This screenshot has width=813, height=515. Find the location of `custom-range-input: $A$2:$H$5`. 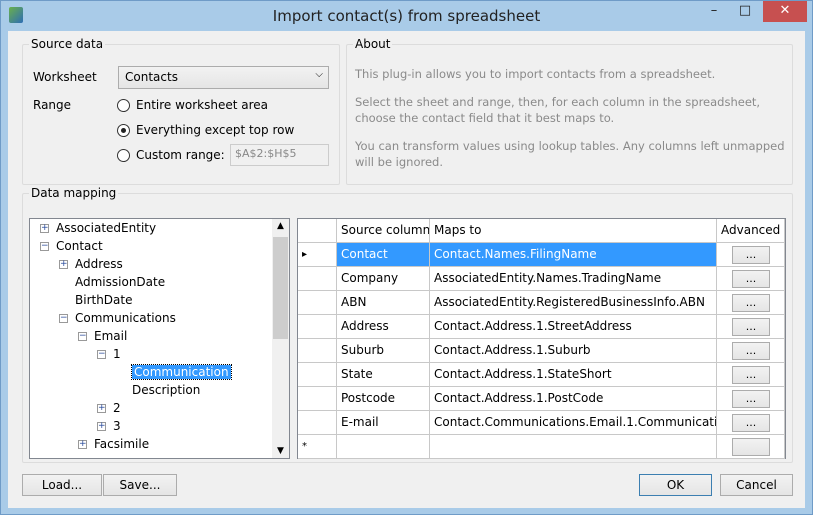

custom-range-input: $A$2:$H$5 is located at coordinates (279, 155).